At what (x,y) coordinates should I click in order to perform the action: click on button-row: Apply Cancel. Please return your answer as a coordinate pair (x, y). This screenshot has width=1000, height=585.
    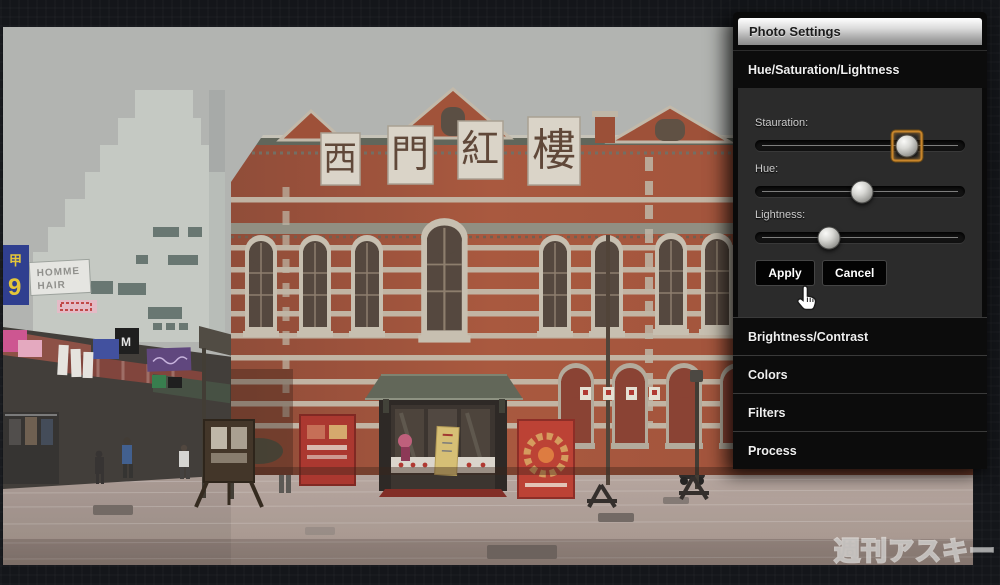
    Looking at the image, I should click on (860, 273).